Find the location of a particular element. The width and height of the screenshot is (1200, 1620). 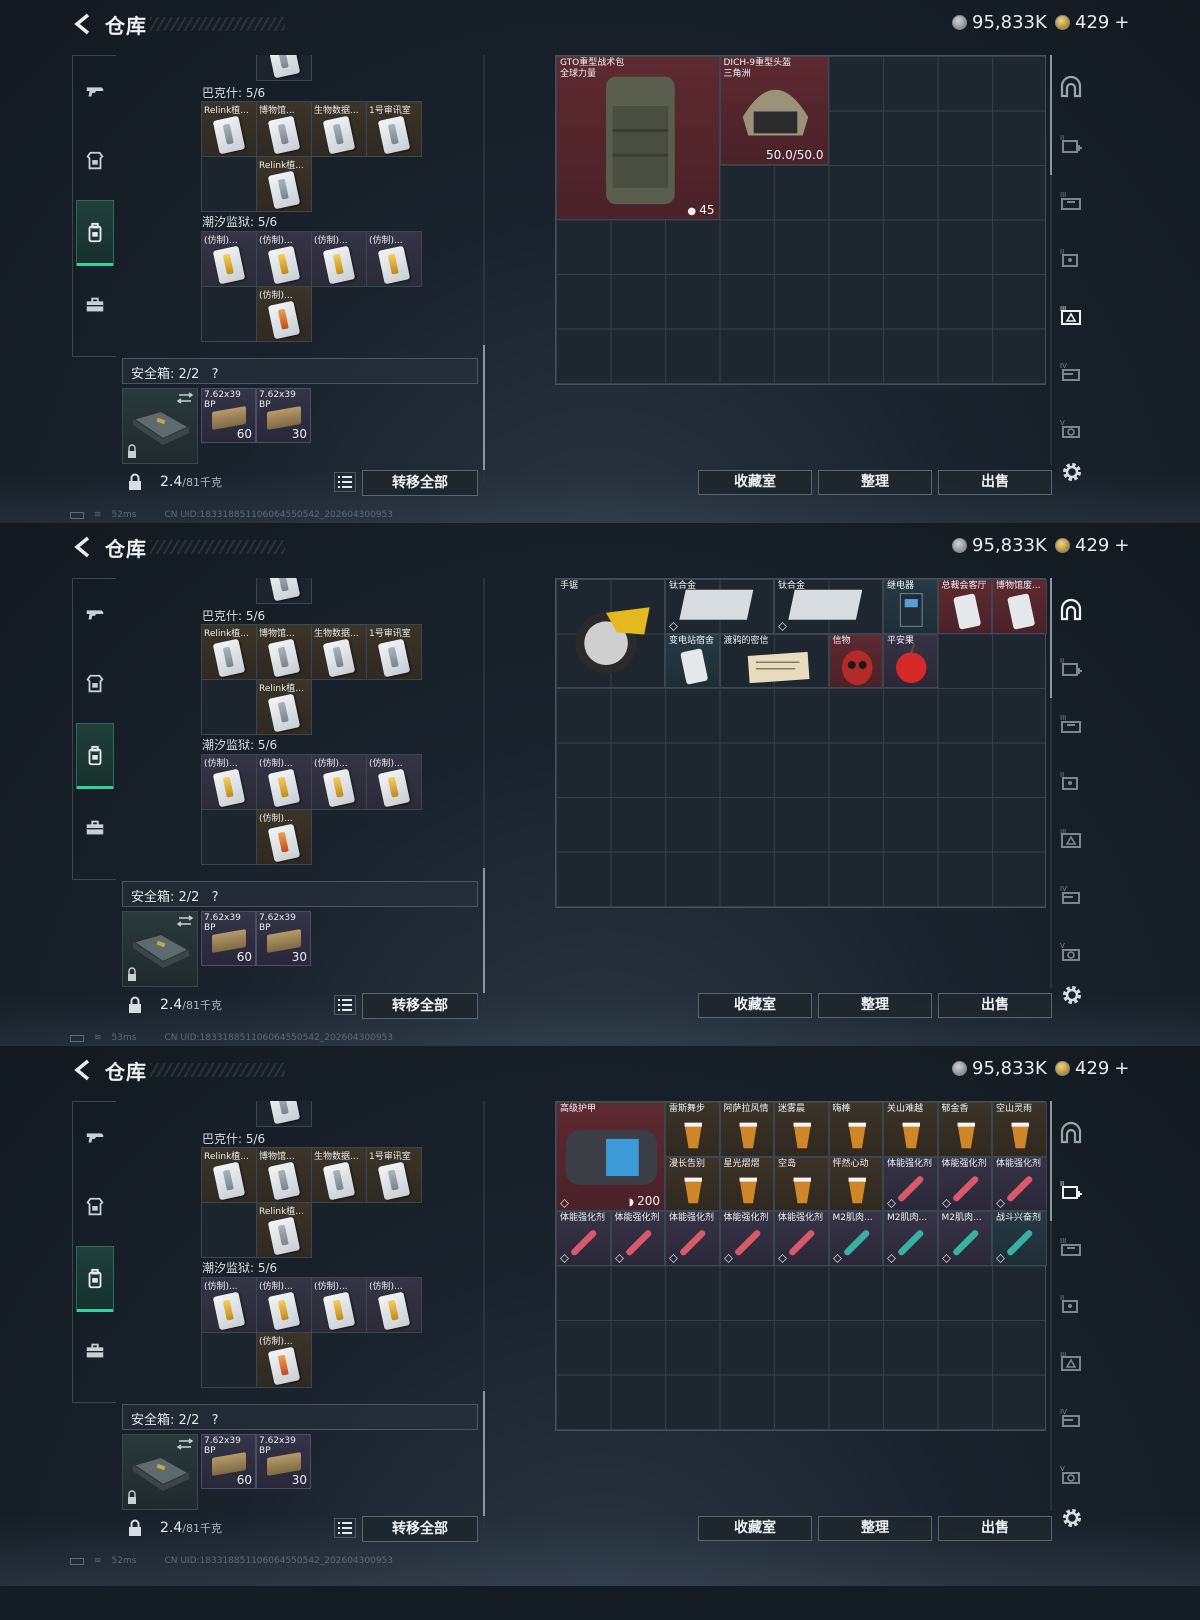

stash-item: 星光熠熠 is located at coordinates (746, 1183).